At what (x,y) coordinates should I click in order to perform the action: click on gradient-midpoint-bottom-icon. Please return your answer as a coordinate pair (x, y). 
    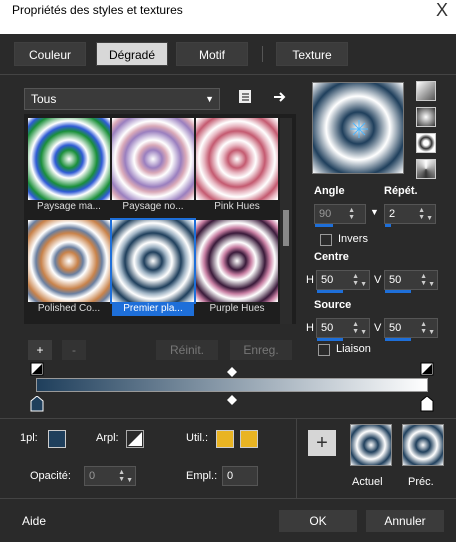
    Looking at the image, I should click on (232, 400).